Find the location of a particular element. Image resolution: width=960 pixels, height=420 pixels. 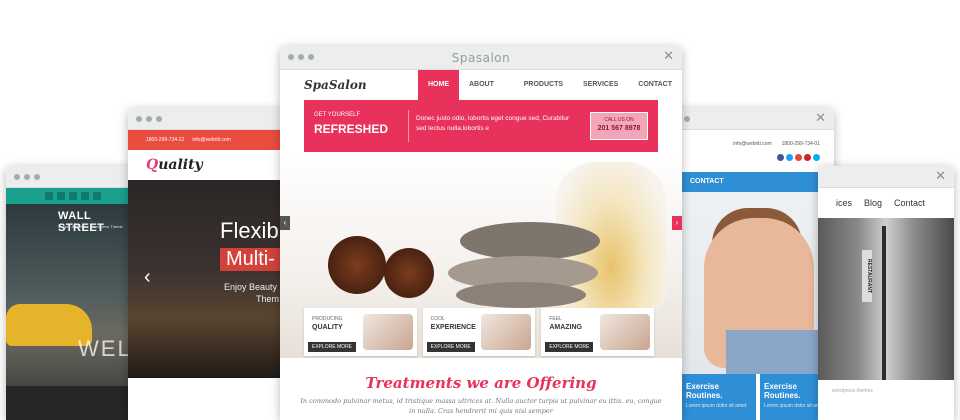

prev-arrow-icon: ‹ is located at coordinates (147, 277).